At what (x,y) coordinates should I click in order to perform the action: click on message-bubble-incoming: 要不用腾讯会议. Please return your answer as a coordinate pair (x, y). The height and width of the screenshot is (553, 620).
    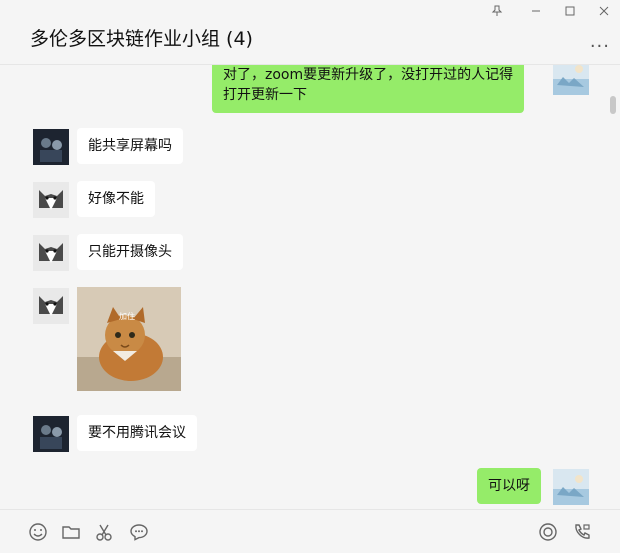
    Looking at the image, I should click on (137, 433).